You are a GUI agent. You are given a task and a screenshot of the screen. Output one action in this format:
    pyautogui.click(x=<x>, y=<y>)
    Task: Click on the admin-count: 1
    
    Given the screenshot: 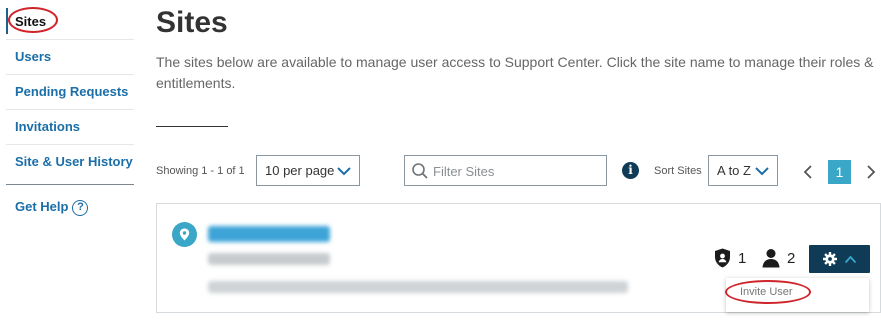 What is the action you would take?
    pyautogui.click(x=730, y=258)
    